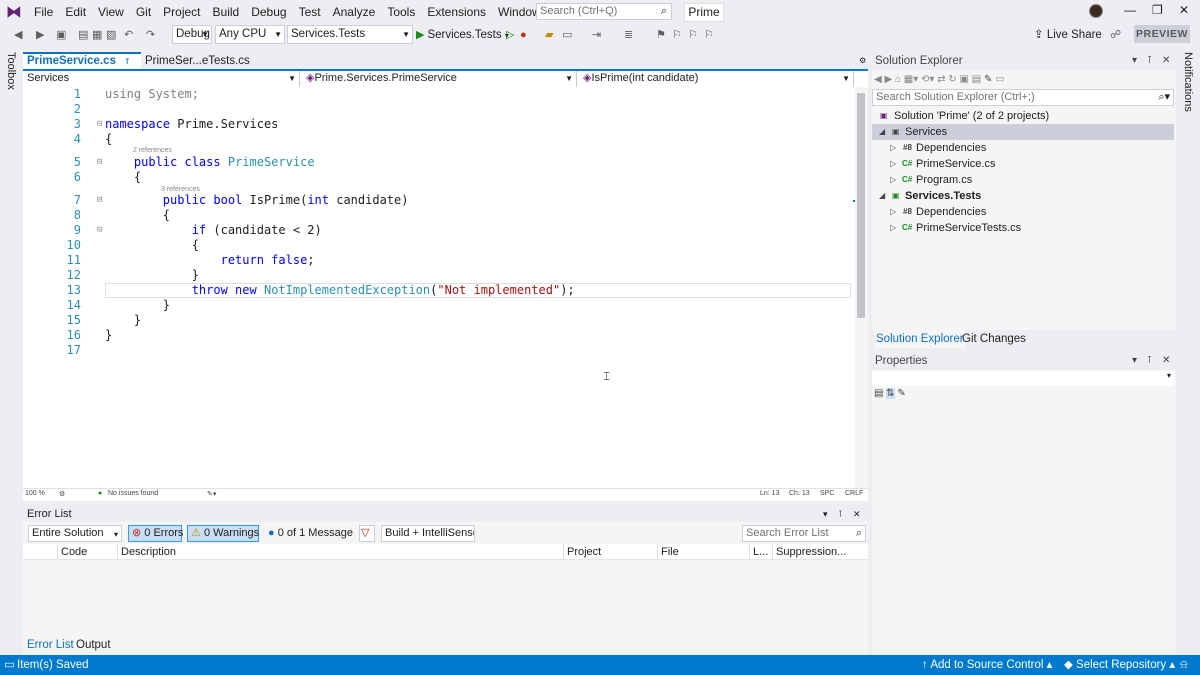 The width and height of the screenshot is (1200, 675). Describe the element at coordinates (309, 533) in the screenshot. I see `messages-filter-button: ● 0 of 1 Message` at that location.